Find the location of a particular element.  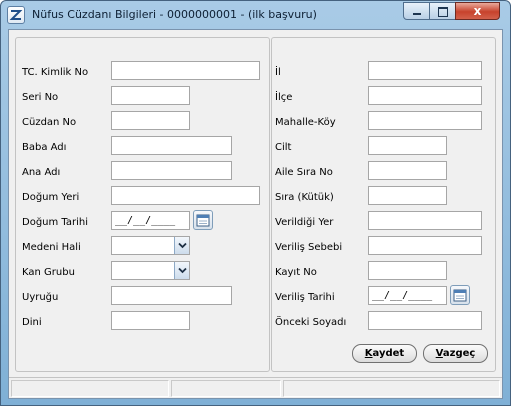

aile-sira-no-field is located at coordinates (407, 170).